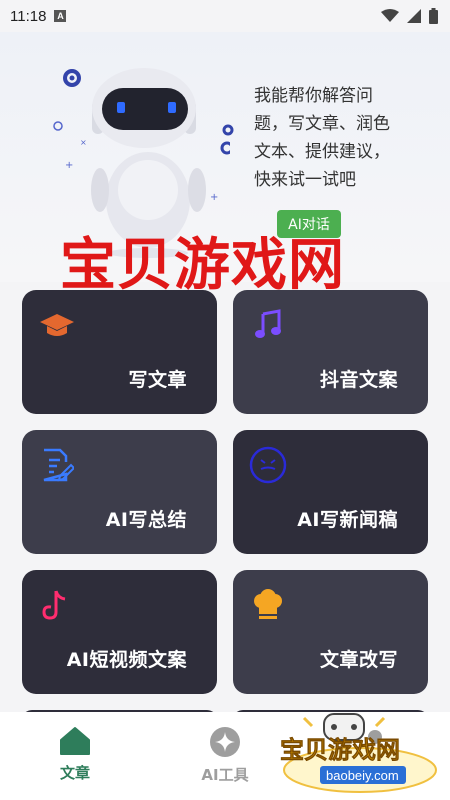 Image resolution: width=450 pixels, height=800 pixels. What do you see at coordinates (225, 16) in the screenshot?
I see `status-bar: 11:18 A` at bounding box center [225, 16].